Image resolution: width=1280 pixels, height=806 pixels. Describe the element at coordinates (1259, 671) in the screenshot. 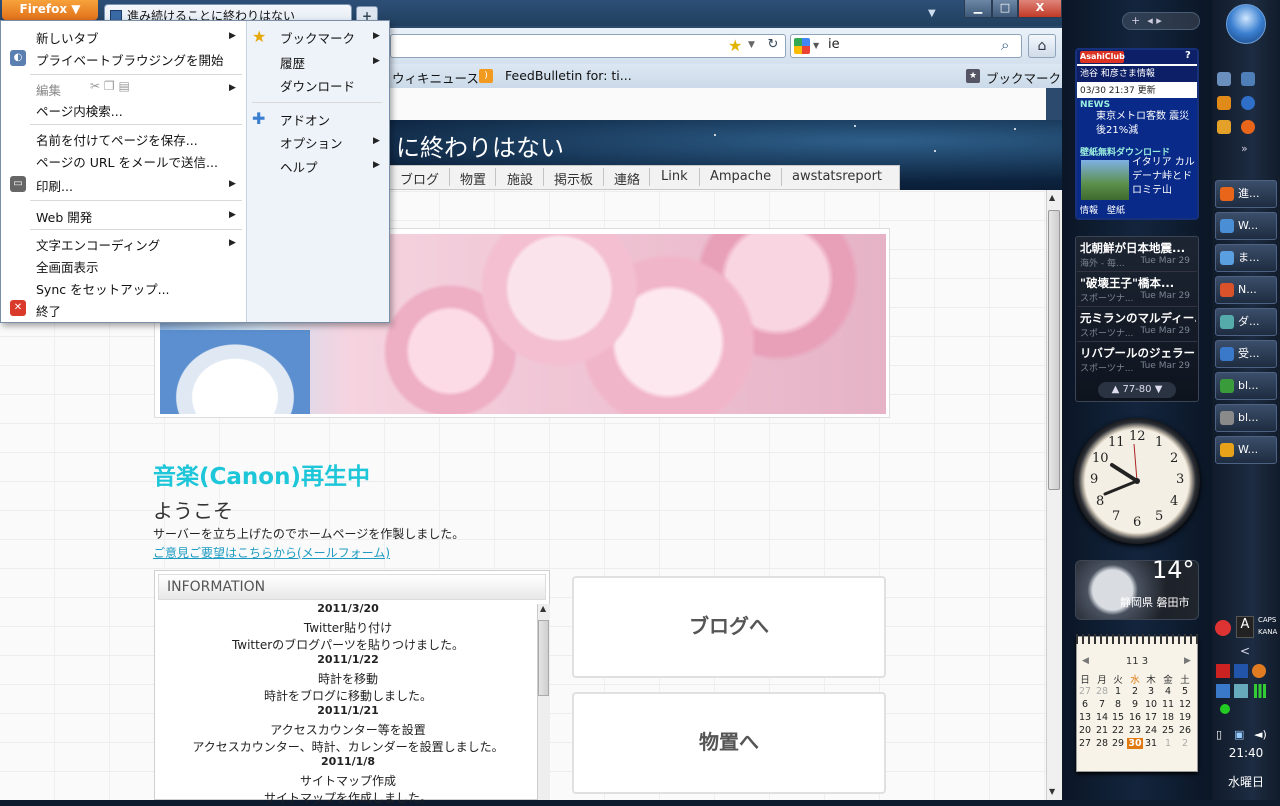

I see `tray-app-icon` at that location.